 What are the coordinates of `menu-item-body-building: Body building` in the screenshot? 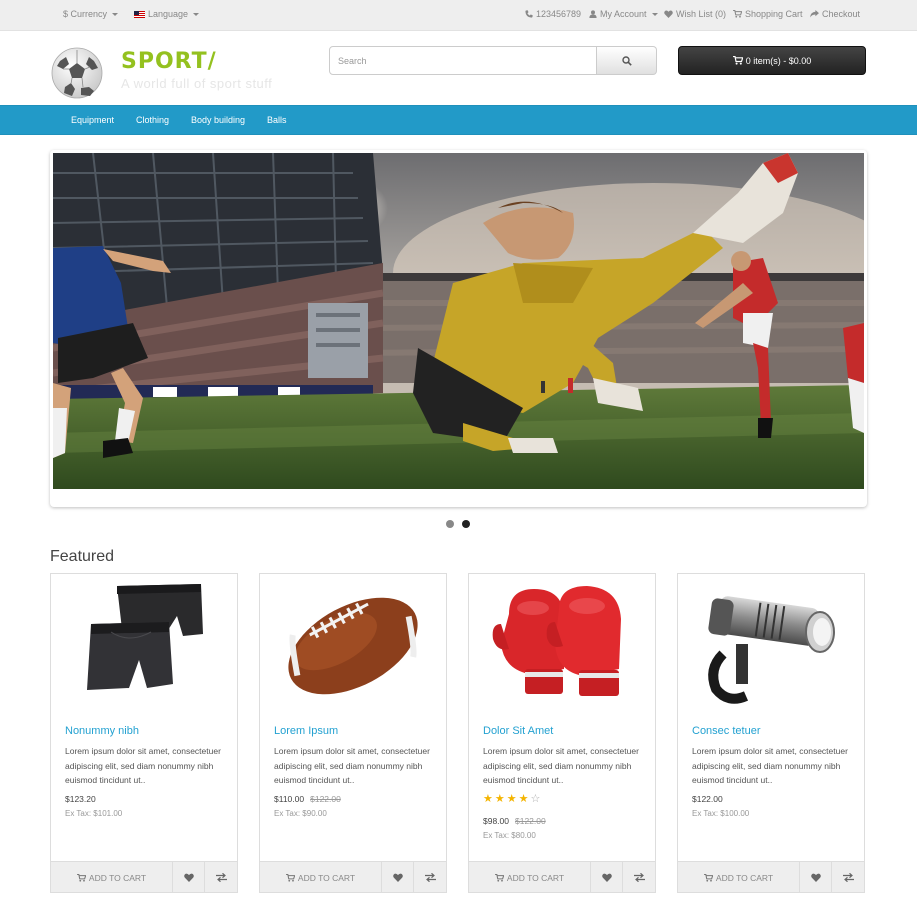 It's located at (218, 120).